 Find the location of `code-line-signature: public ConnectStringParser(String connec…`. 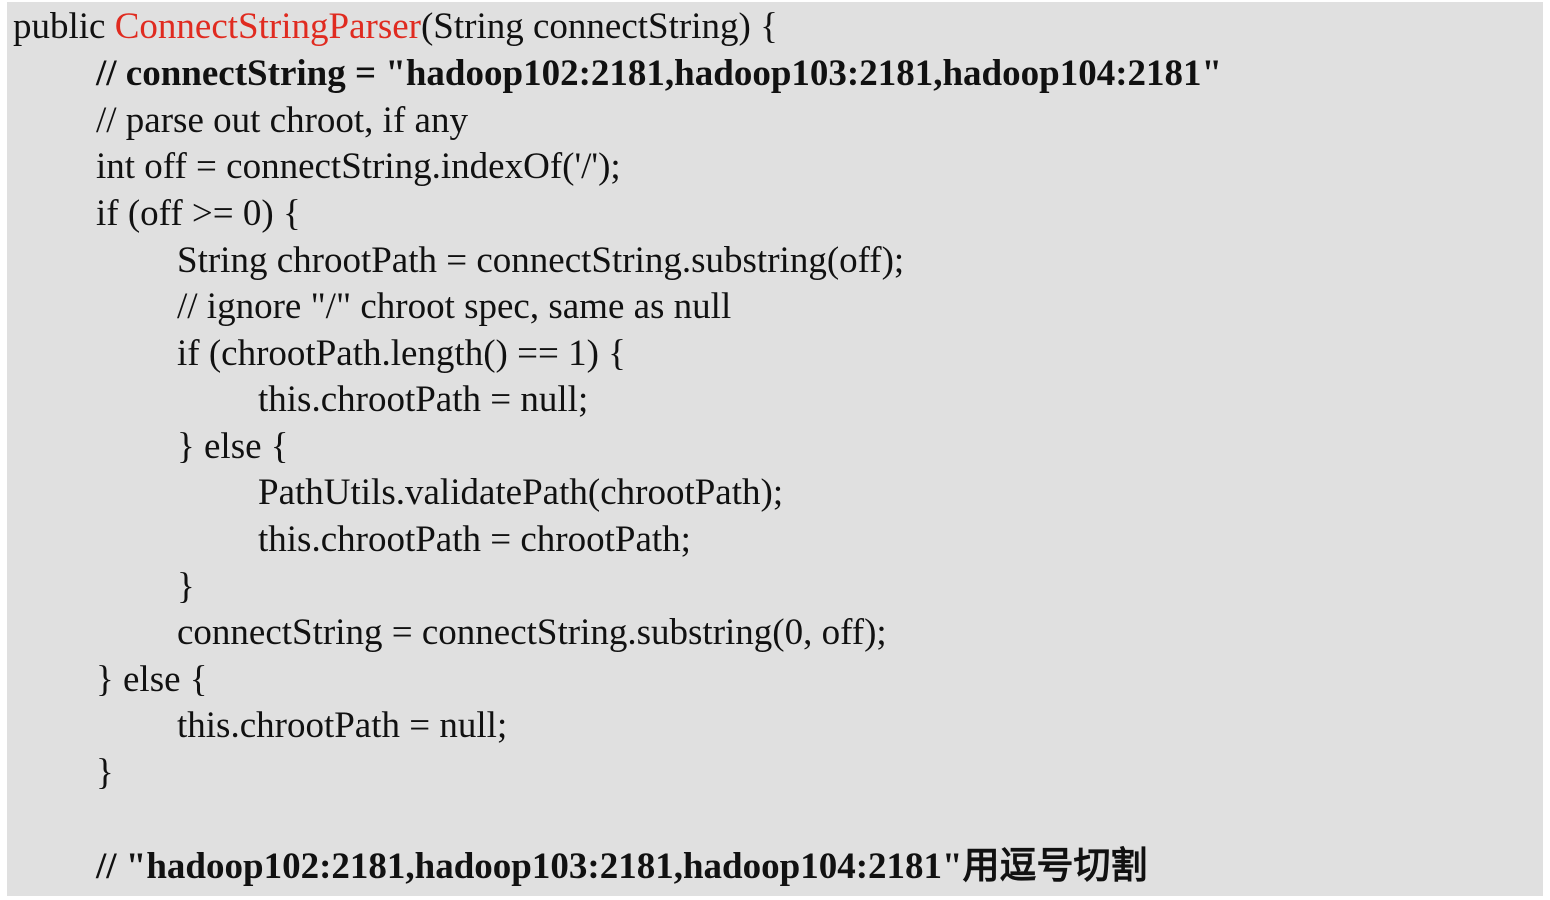

code-line-signature: public ConnectStringParser(String connec… is located at coordinates (395, 27).